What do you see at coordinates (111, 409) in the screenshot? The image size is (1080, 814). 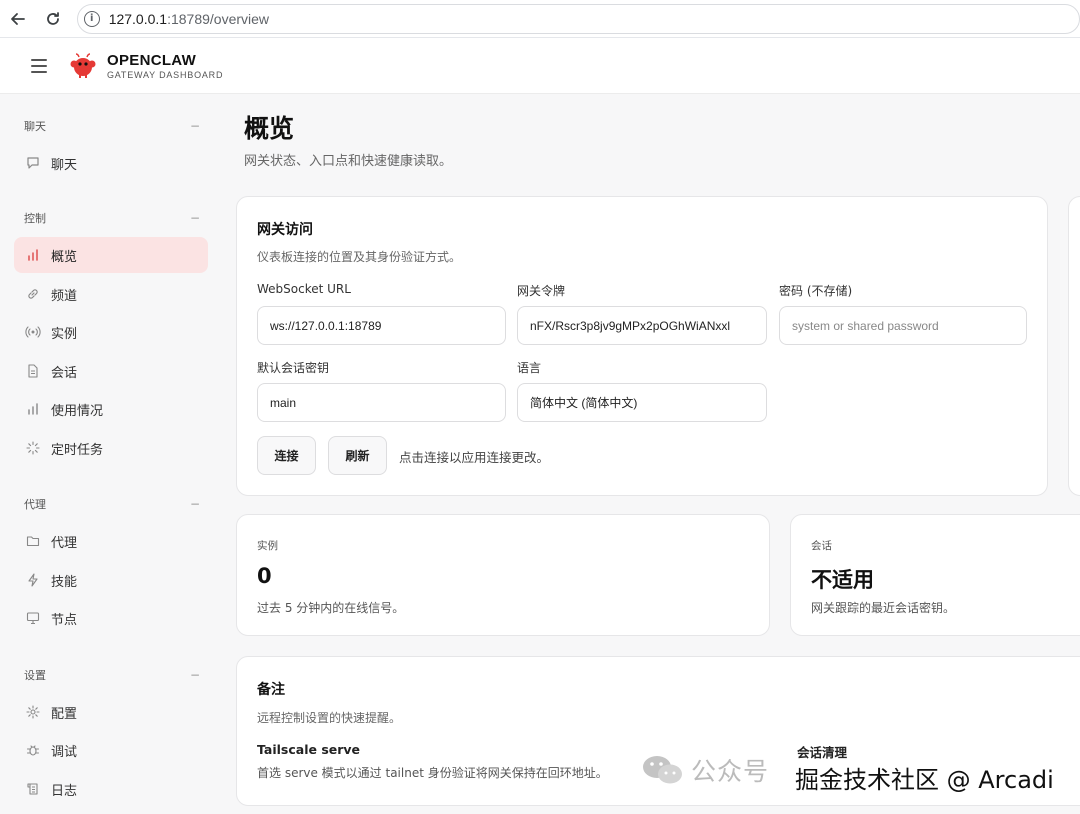 I see `sidebar-item-usage: 使用情况` at bounding box center [111, 409].